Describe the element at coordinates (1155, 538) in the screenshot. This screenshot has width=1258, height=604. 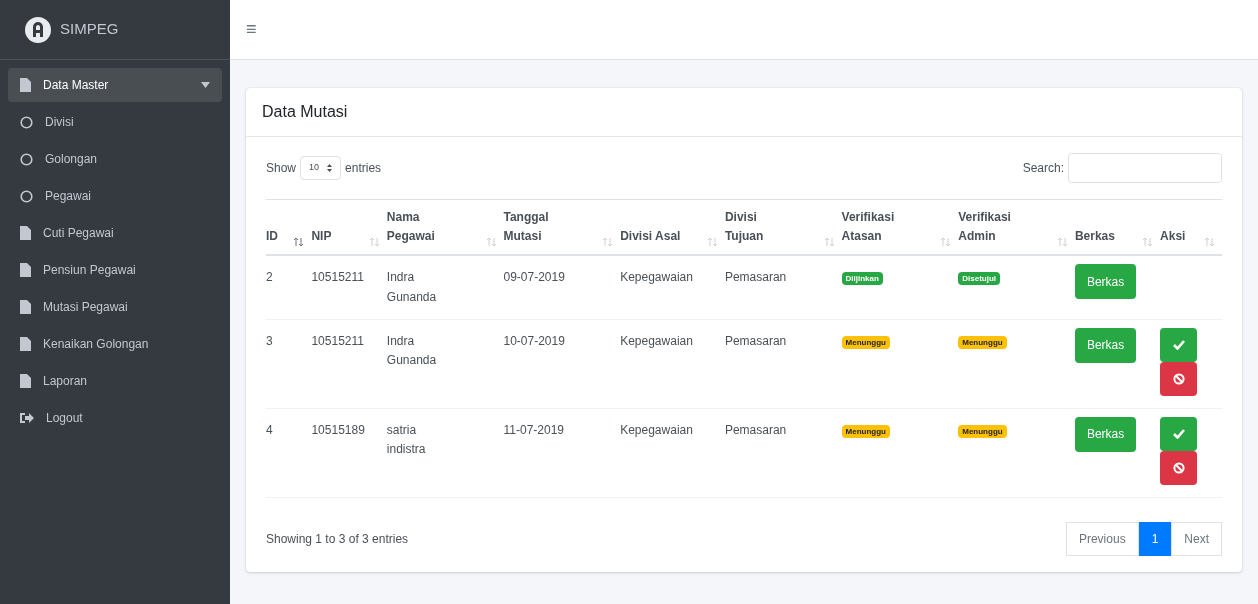
I see `page-link: 1` at that location.